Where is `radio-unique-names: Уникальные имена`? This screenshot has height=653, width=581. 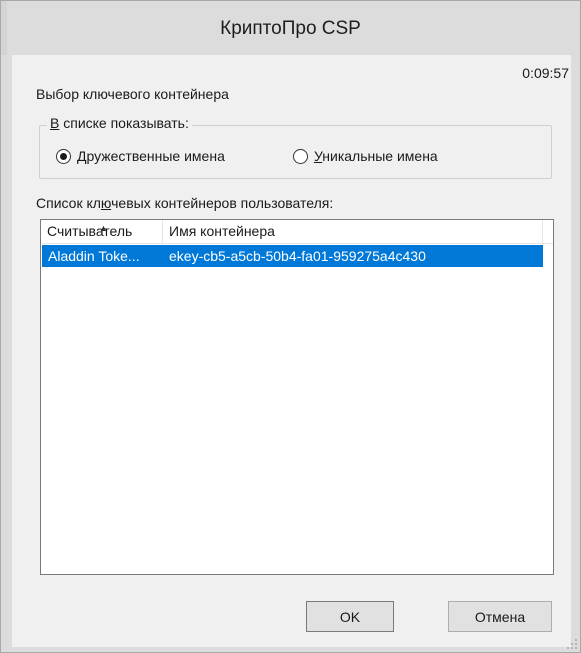 radio-unique-names: Уникальные имена is located at coordinates (365, 156).